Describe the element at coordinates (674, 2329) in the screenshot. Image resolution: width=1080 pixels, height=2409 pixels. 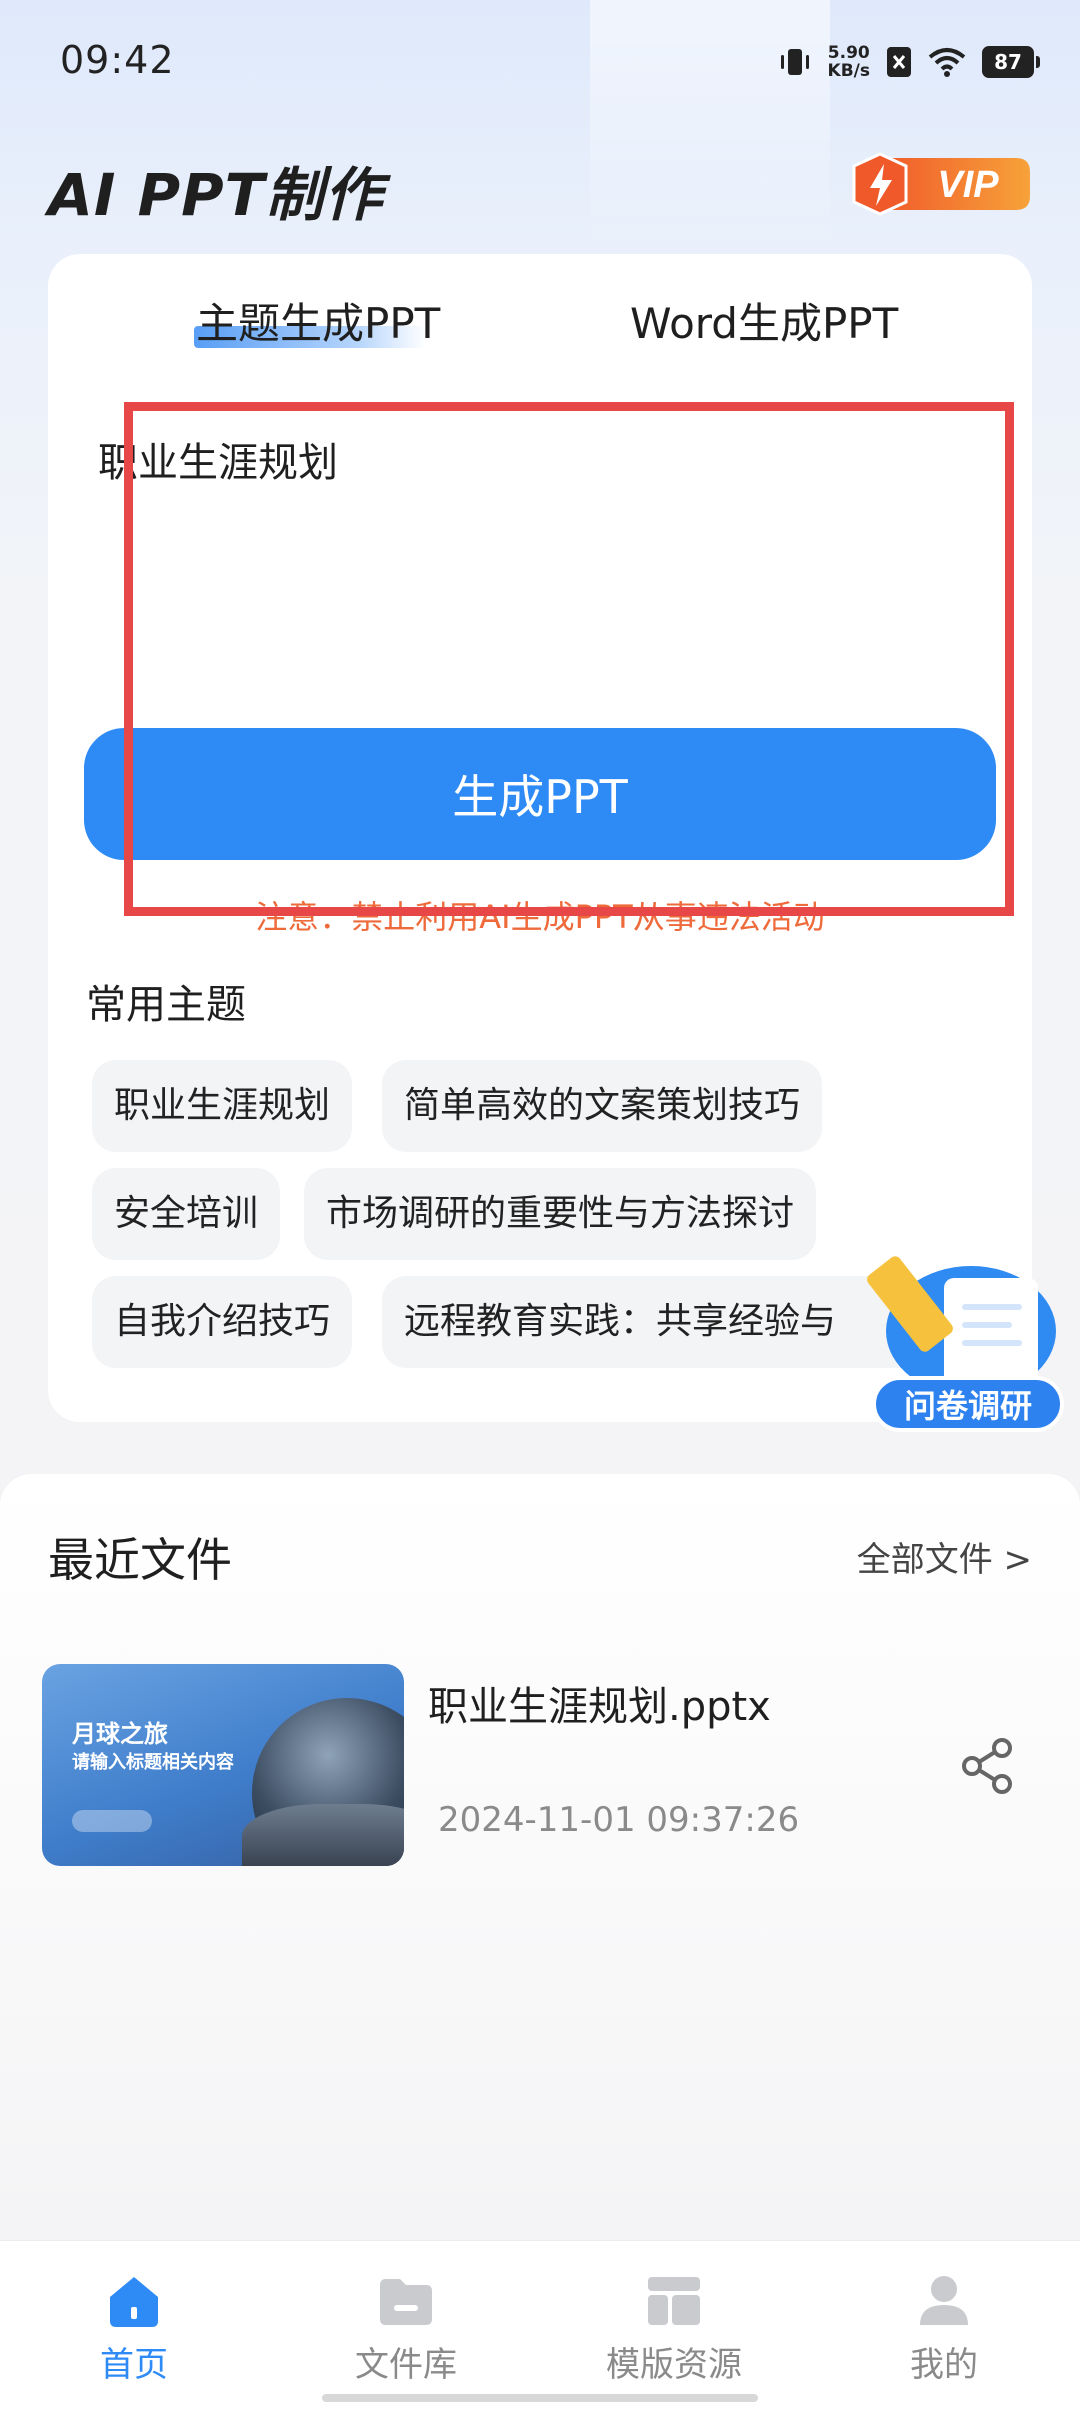
I see `nav-templates: 模版资源` at that location.